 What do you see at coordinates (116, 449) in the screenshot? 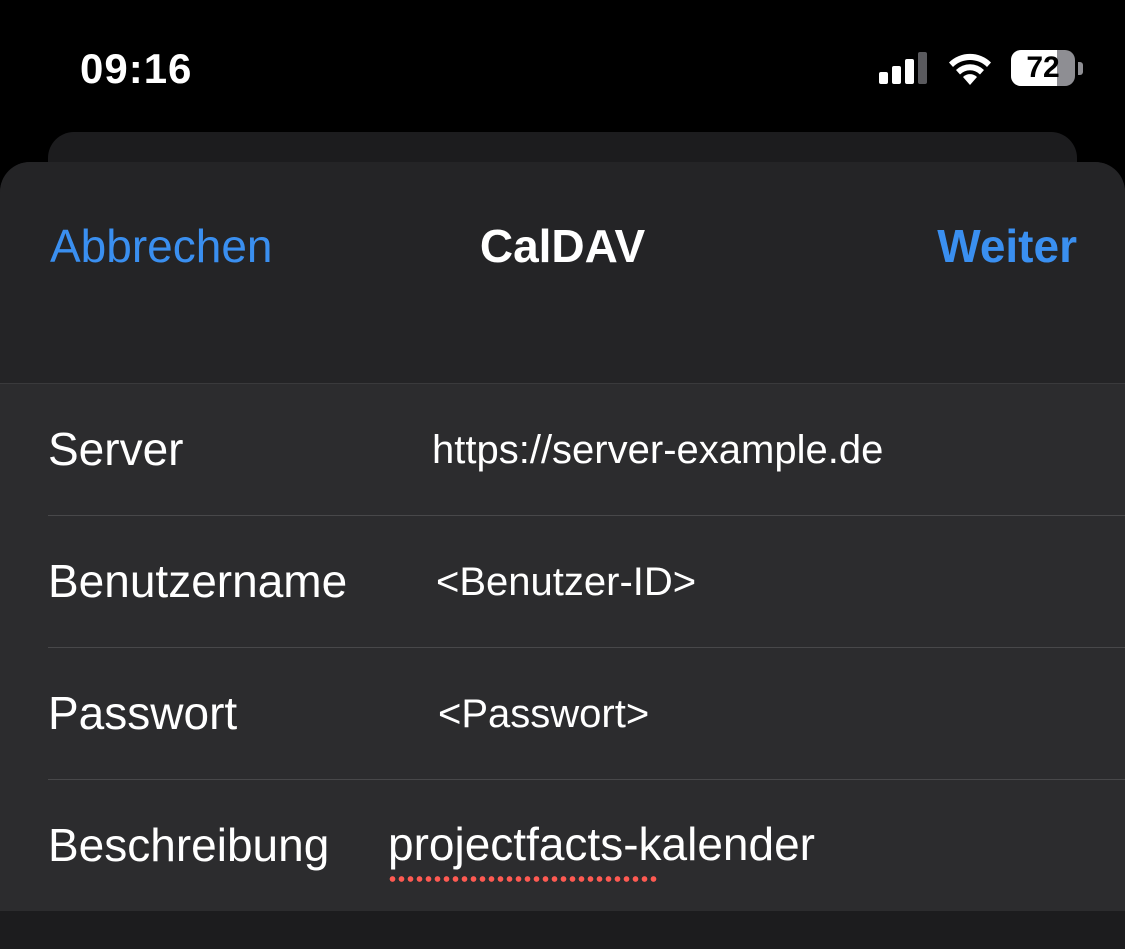
I see `server-label: Server` at bounding box center [116, 449].